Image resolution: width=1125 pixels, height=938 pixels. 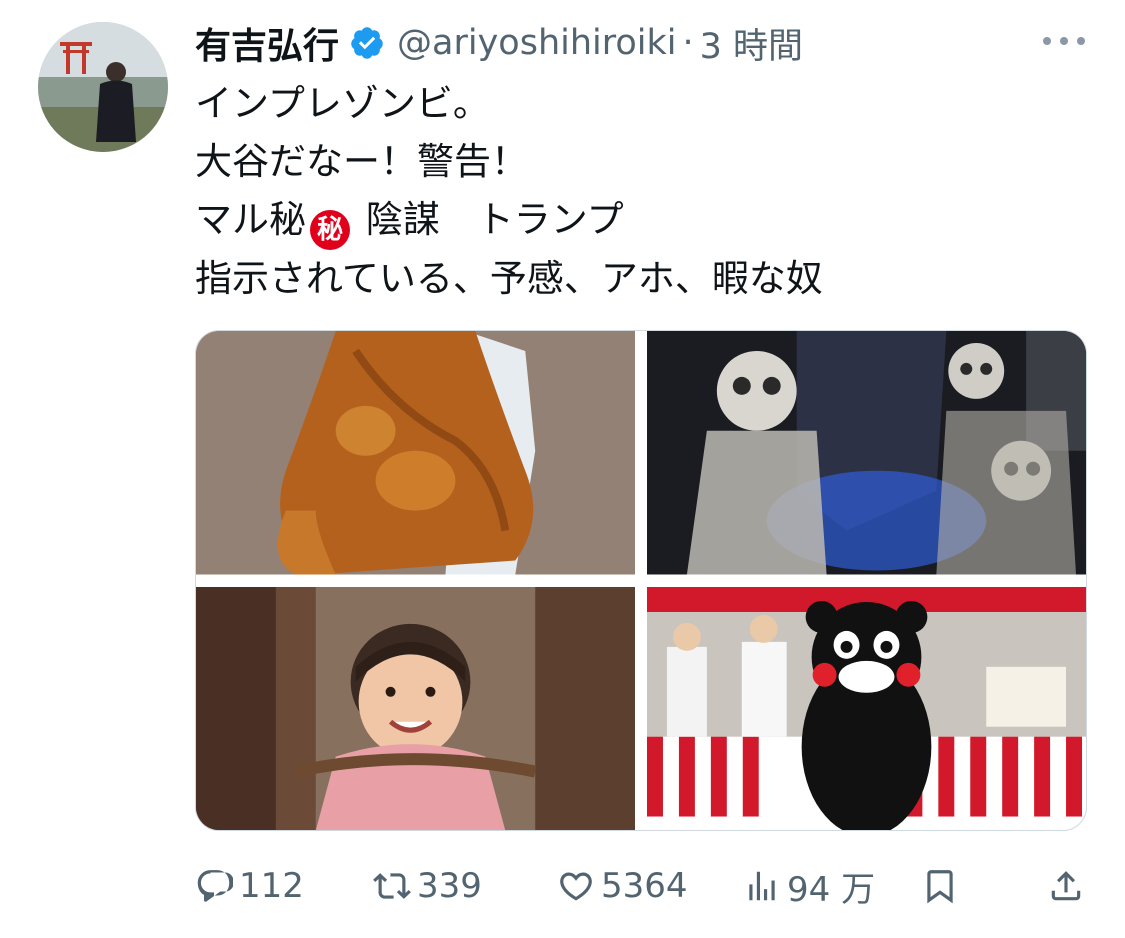 I want to click on share-button, so click(x=1066, y=886).